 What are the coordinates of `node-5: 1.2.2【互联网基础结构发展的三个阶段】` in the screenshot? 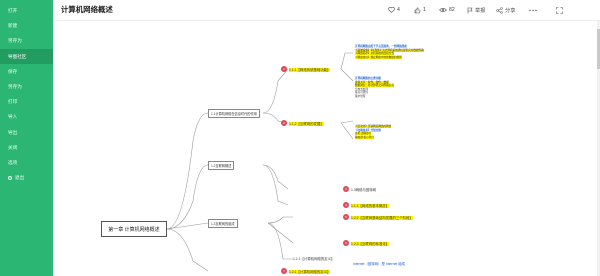 It's located at (382, 217).